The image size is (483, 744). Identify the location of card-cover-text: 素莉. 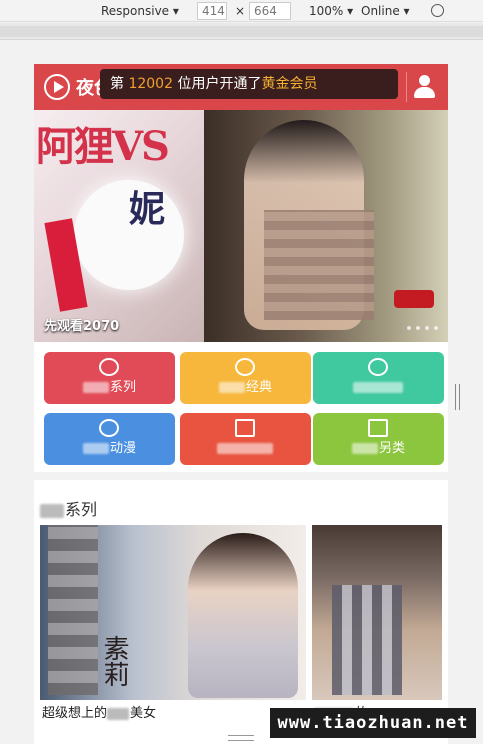
(114, 661).